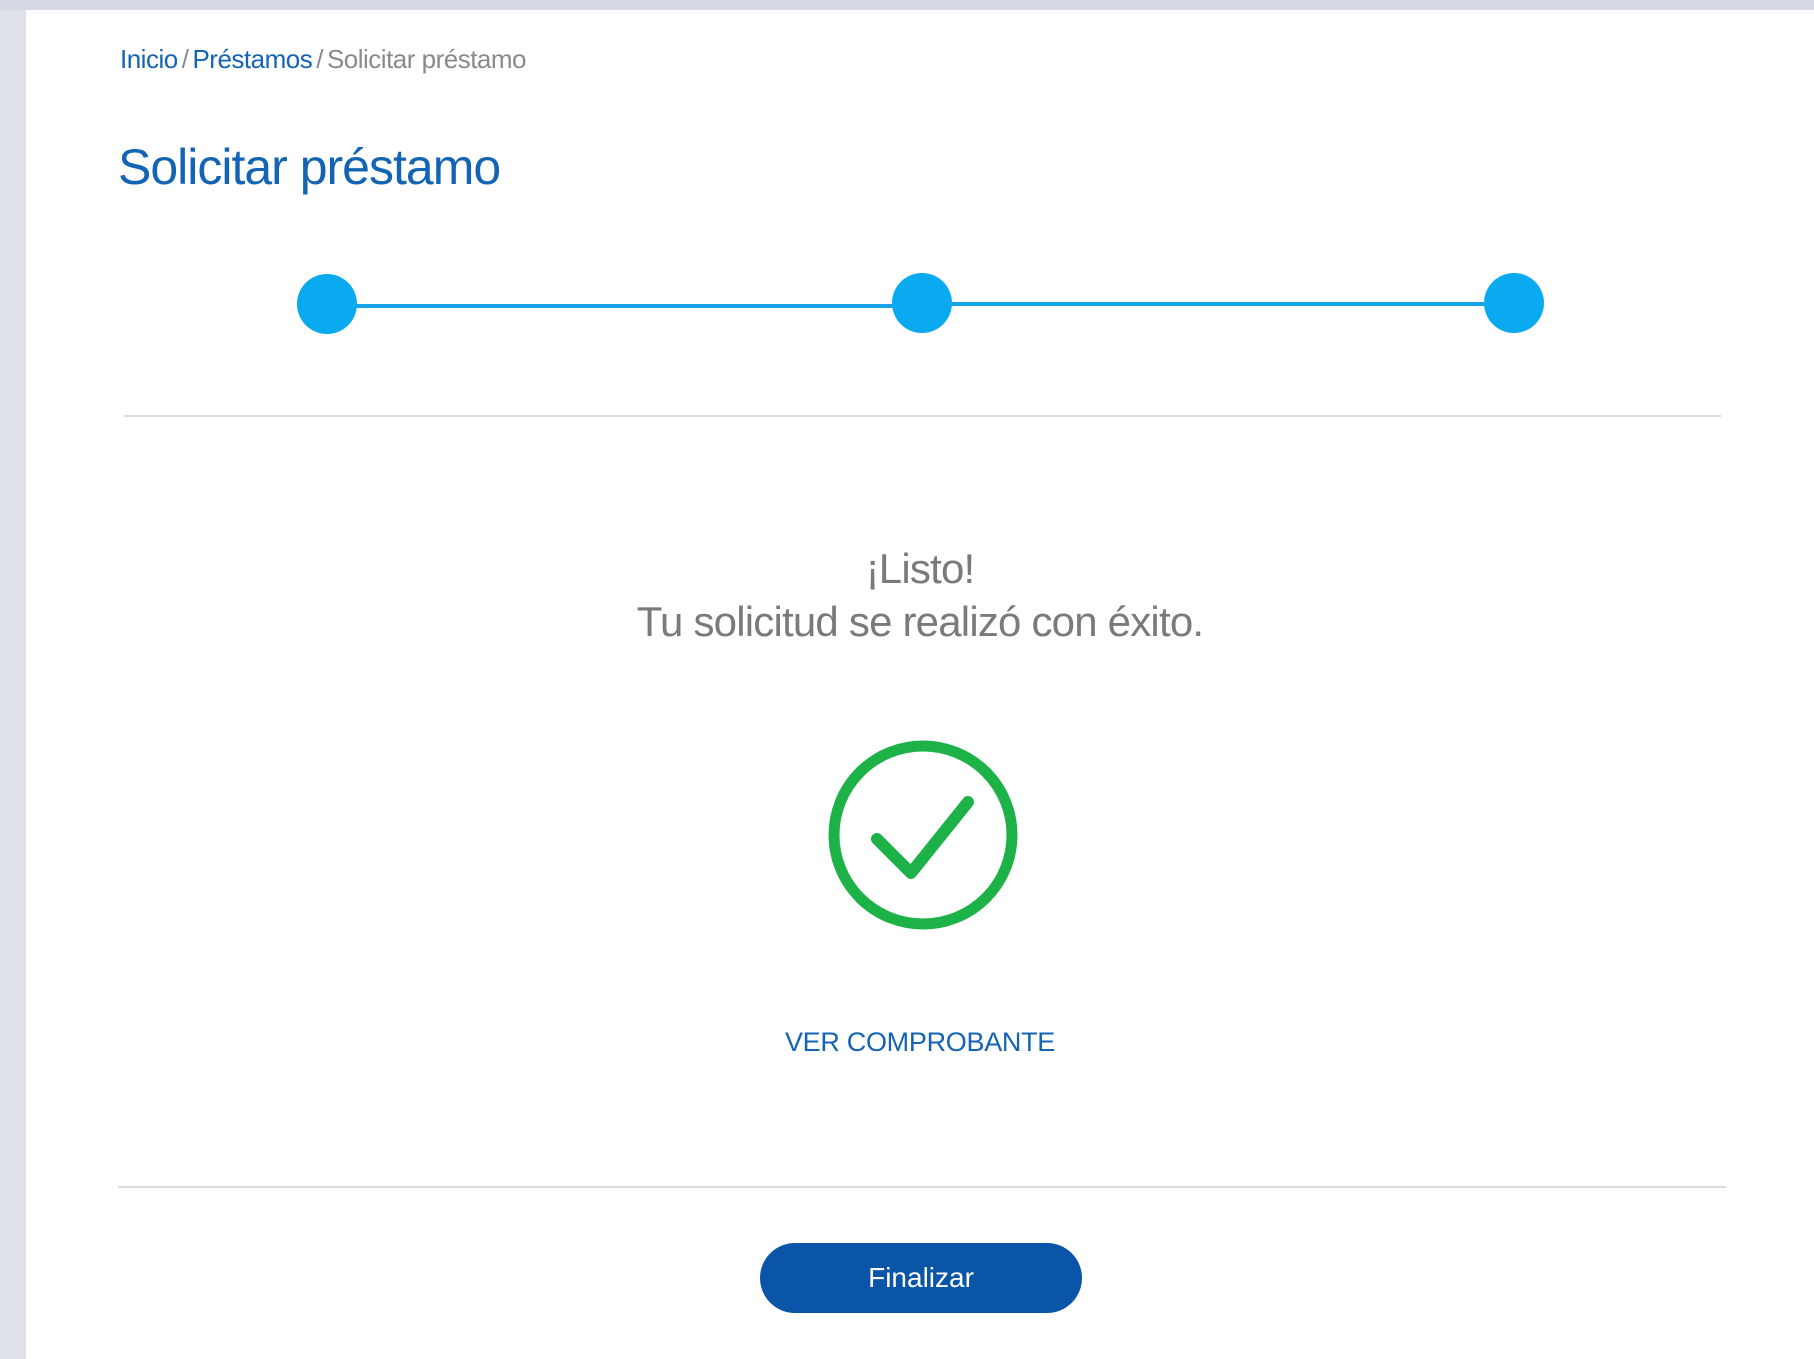  What do you see at coordinates (921, 1278) in the screenshot?
I see `finish-button: Finalizar` at bounding box center [921, 1278].